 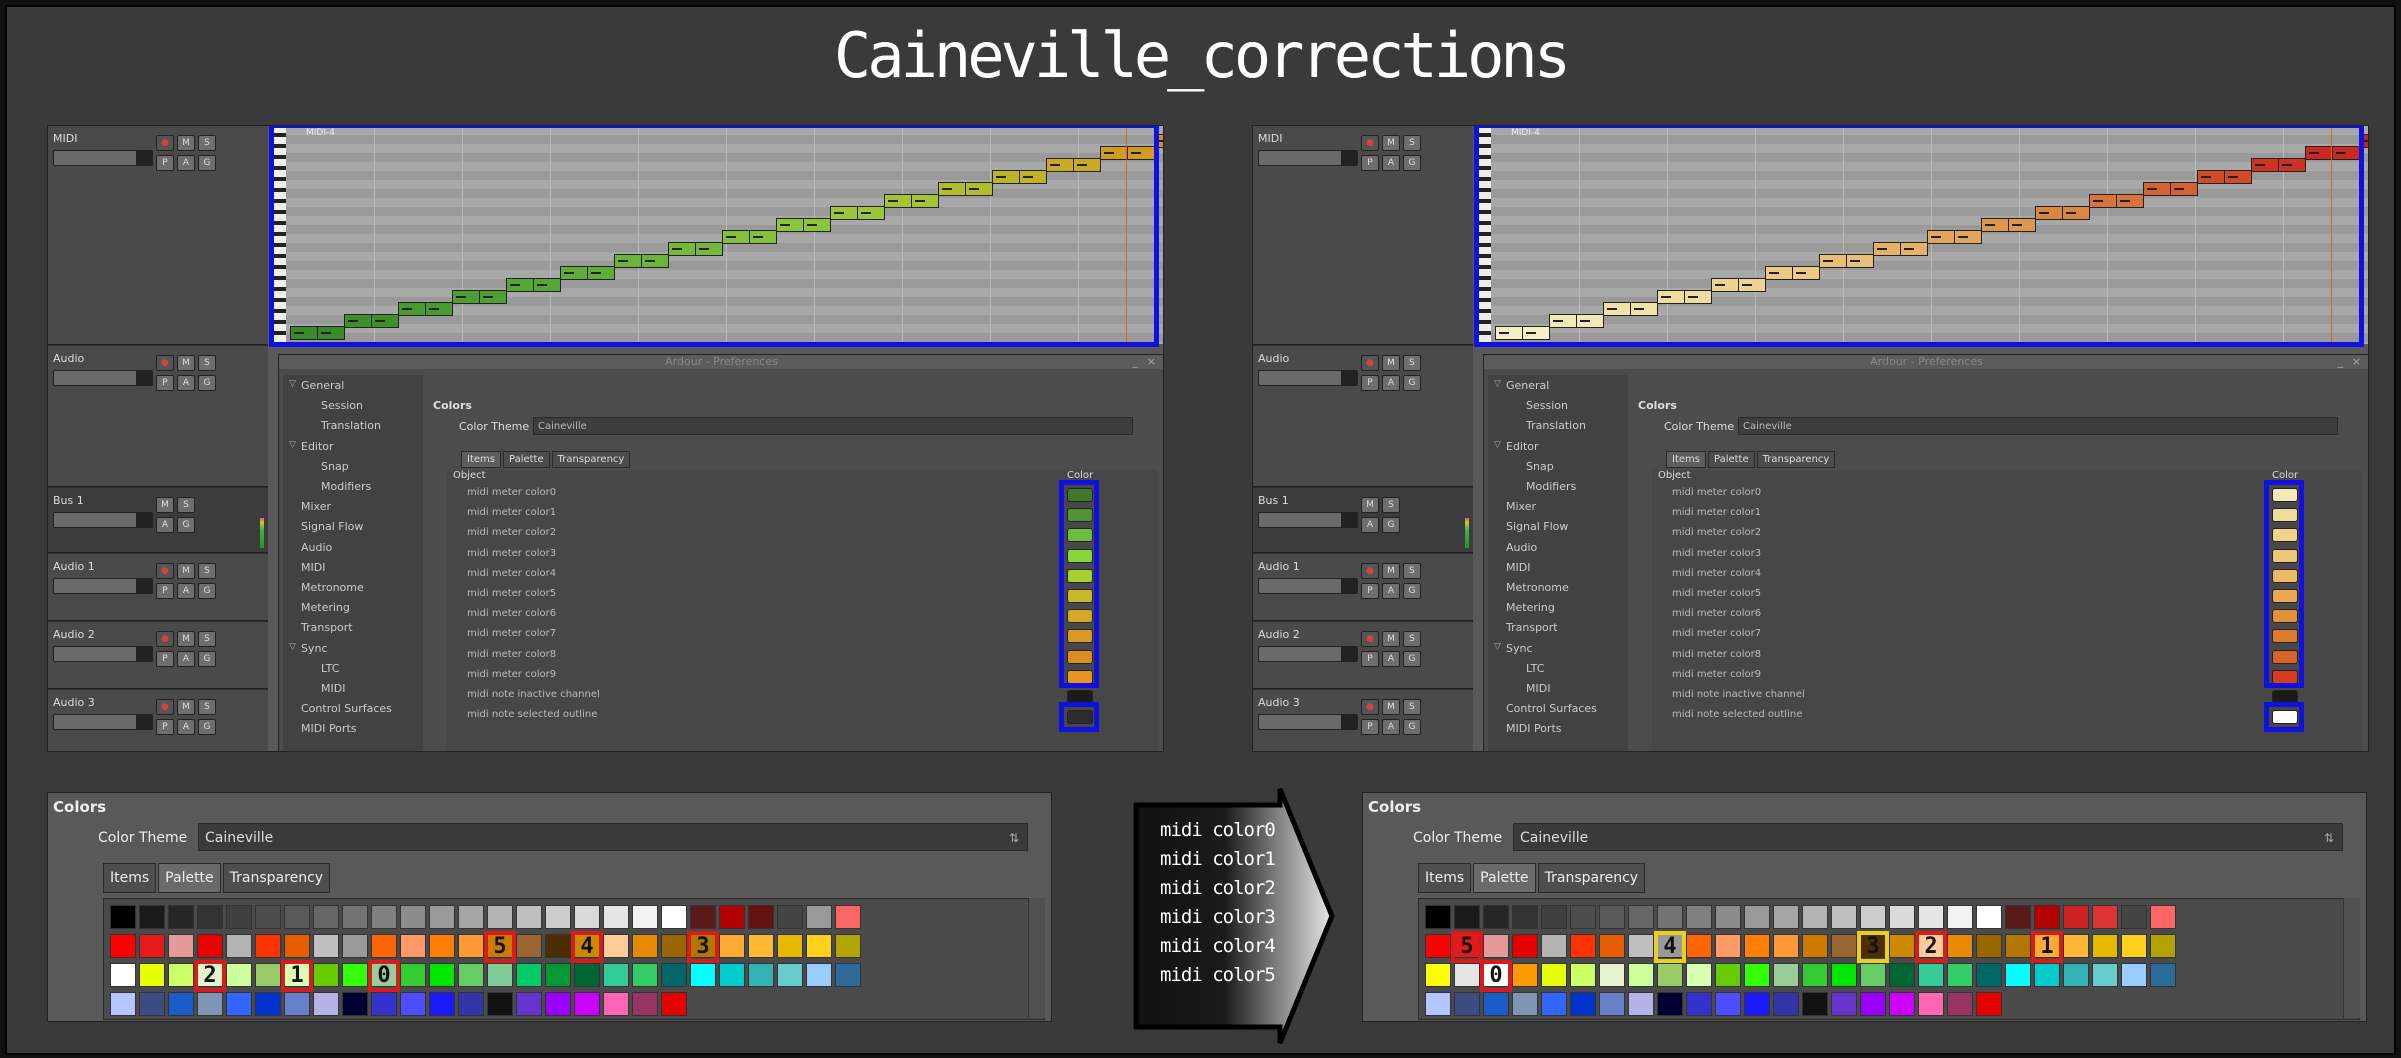 What do you see at coordinates (1521, 506) in the screenshot?
I see `tree-item: Mixer` at bounding box center [1521, 506].